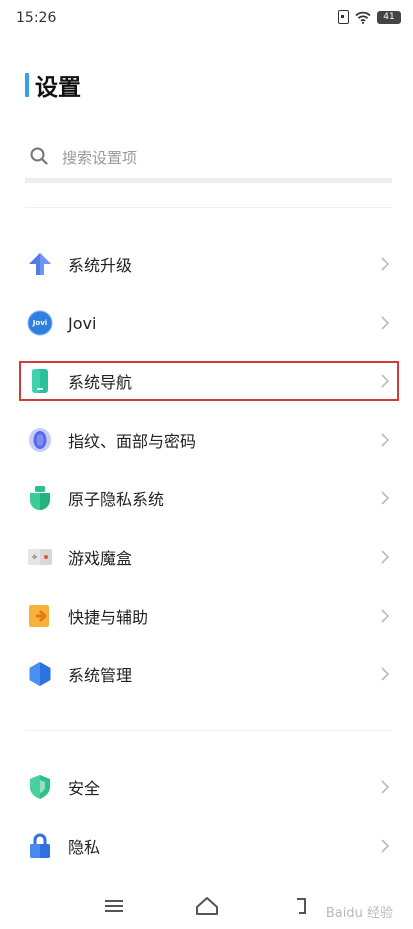 The width and height of the screenshot is (413, 929). What do you see at coordinates (210, 440) in the screenshot?
I see `setting-item-fingerprint-face-password: 指纹、面部与密码` at bounding box center [210, 440].